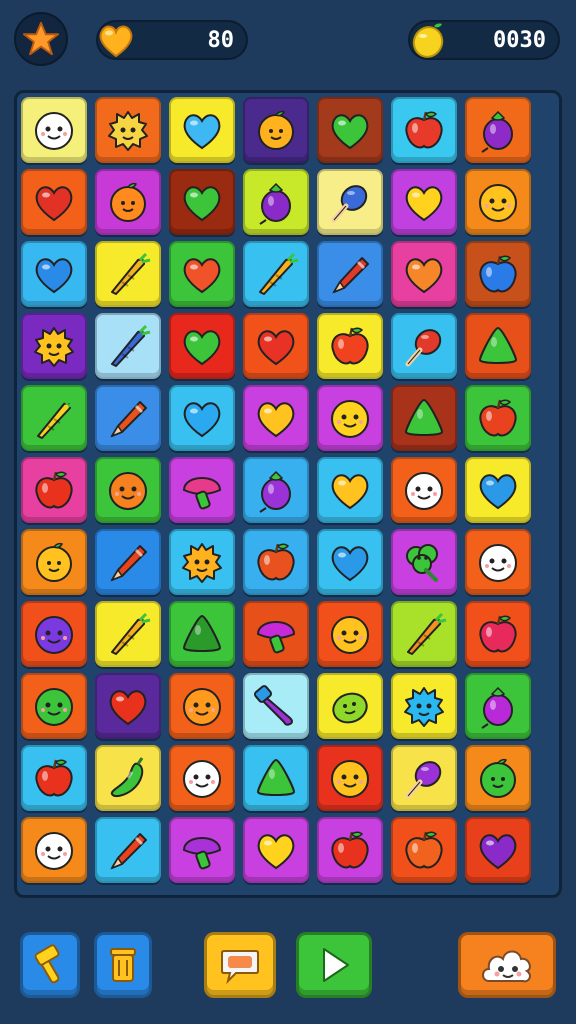  Describe the element at coordinates (424, 706) in the screenshot. I see `tile-r9-c6` at that location.